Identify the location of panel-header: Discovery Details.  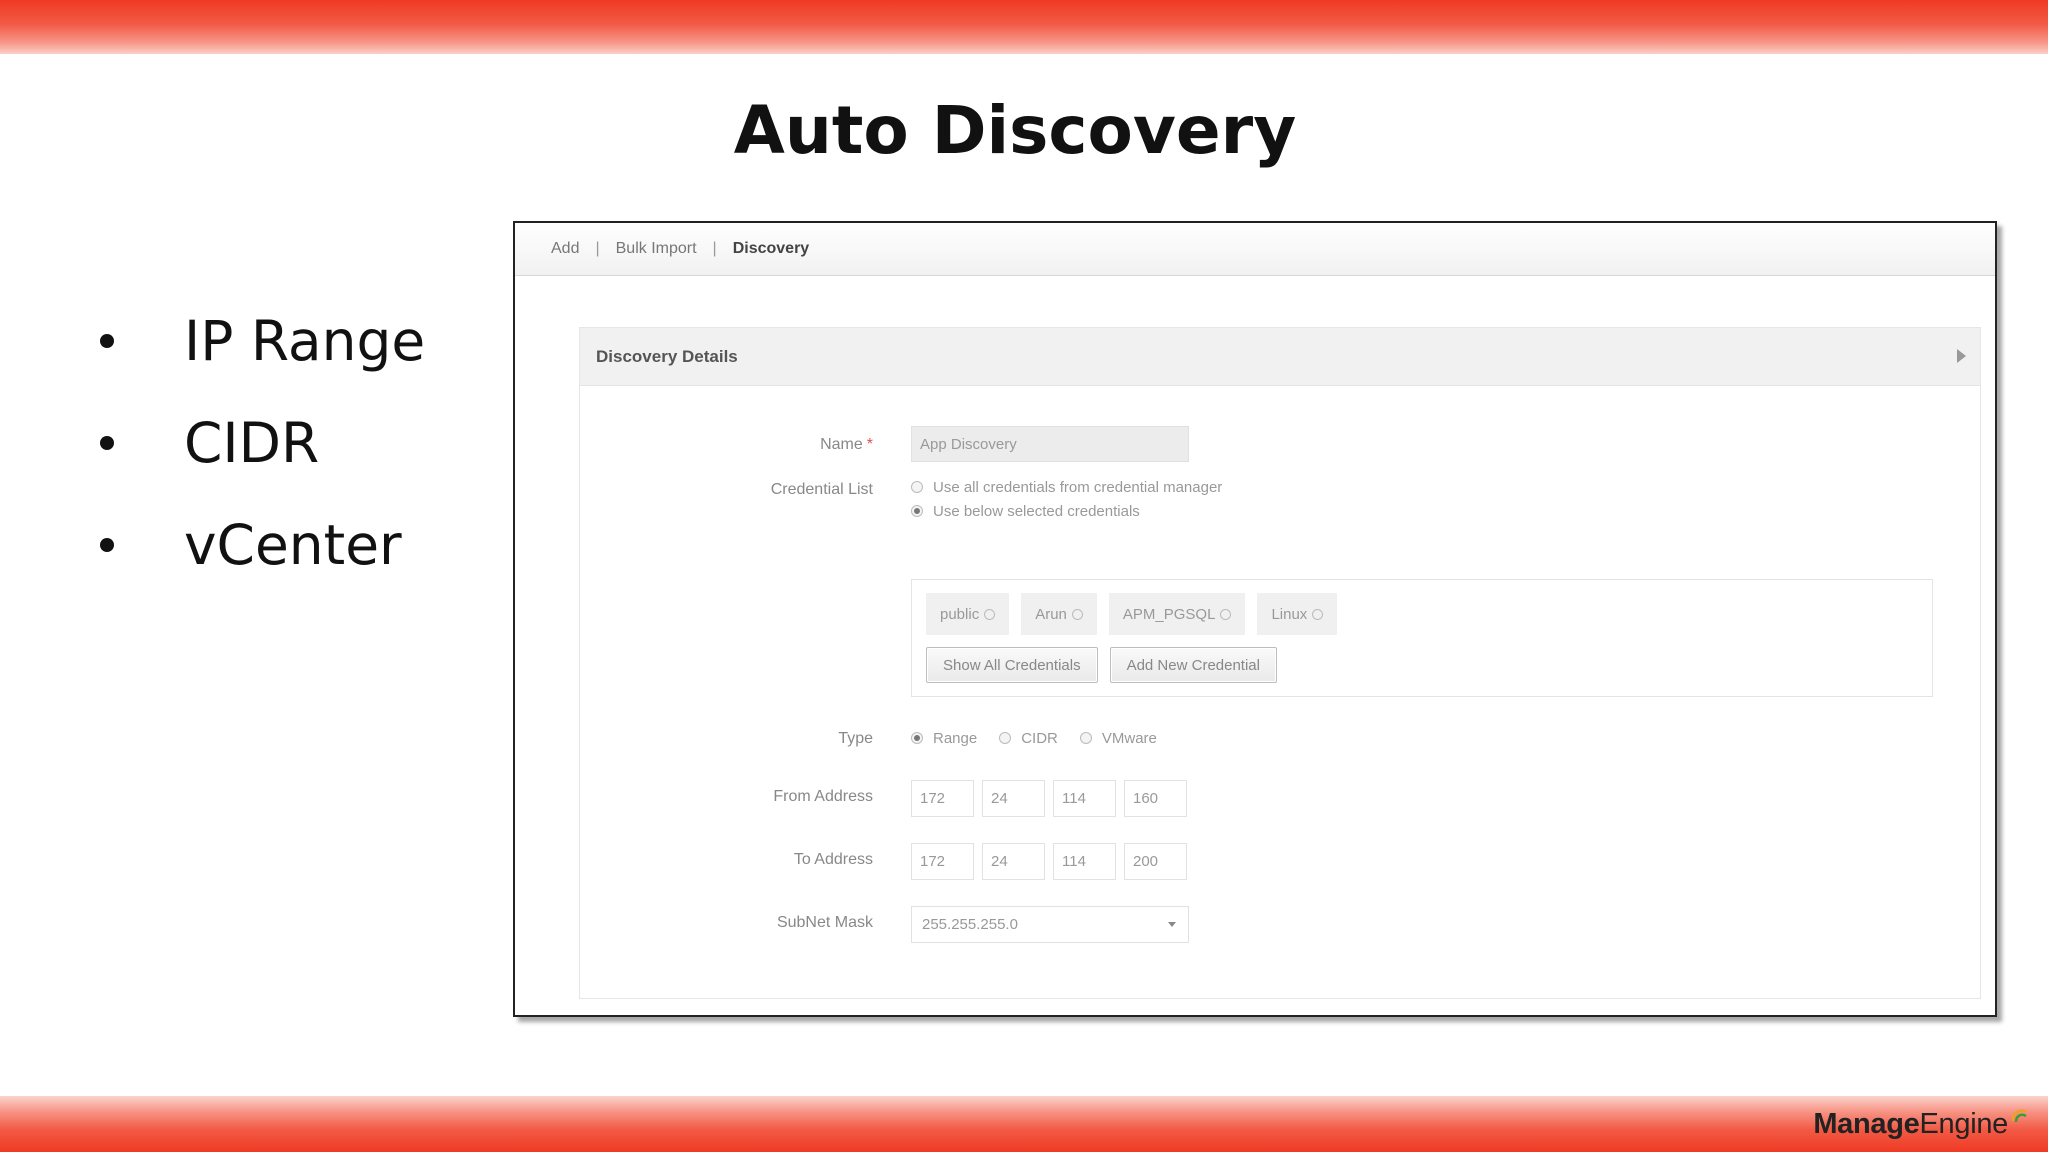
(1280, 357).